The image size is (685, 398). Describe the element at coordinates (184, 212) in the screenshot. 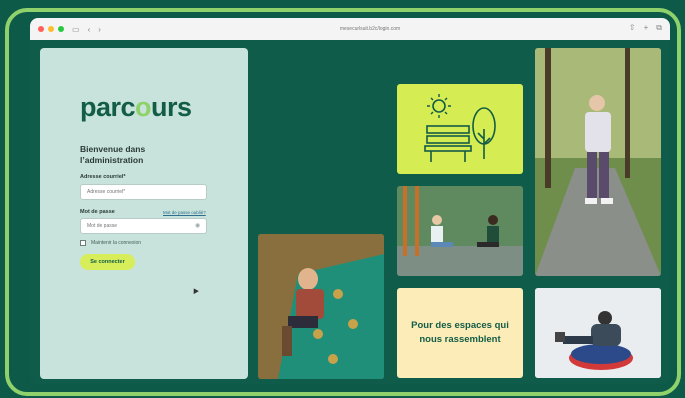

I see `forgot-password-link: Mot de passe oublié?` at that location.